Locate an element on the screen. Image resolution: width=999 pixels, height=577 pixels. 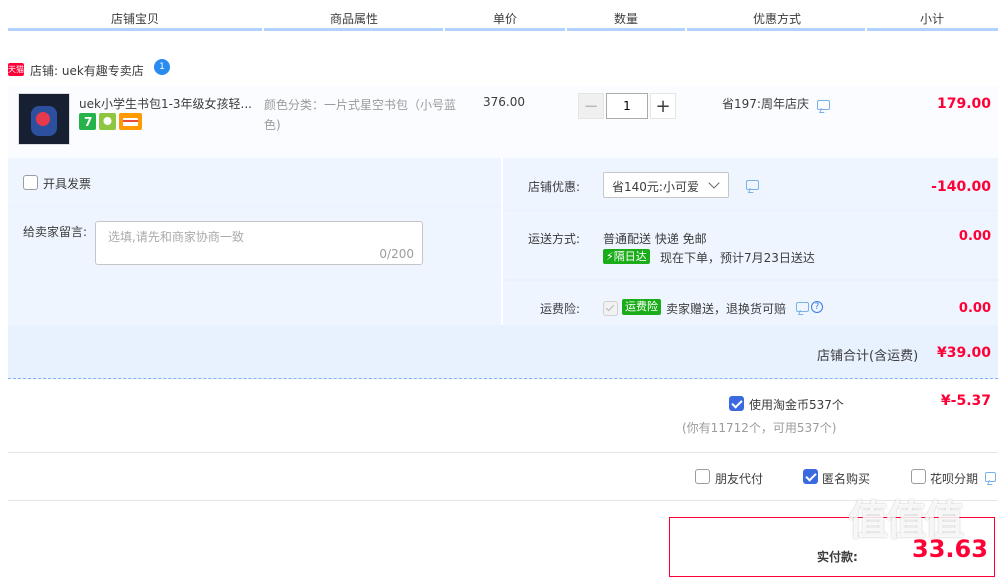
coins-label: 使用淘金币537个 is located at coordinates (796, 405).